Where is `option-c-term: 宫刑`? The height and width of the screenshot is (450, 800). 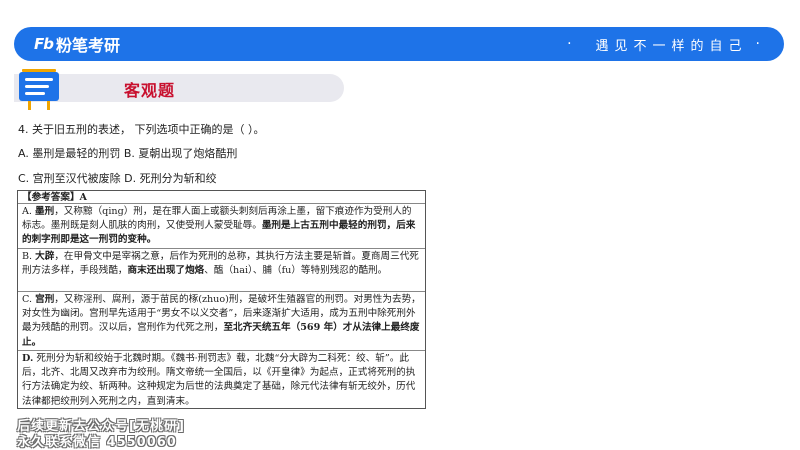
option-c-term: 宫刑 is located at coordinates (45, 299).